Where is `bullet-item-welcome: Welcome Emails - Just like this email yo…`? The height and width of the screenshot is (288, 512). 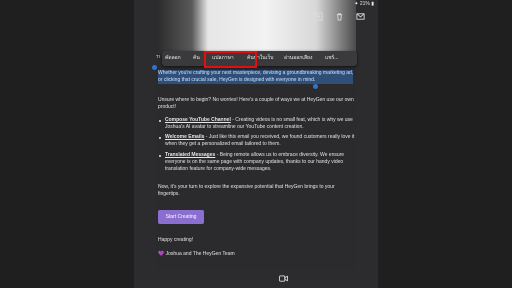 bullet-item-welcome: Welcome Emails - Just like this email yo… is located at coordinates (259, 141).